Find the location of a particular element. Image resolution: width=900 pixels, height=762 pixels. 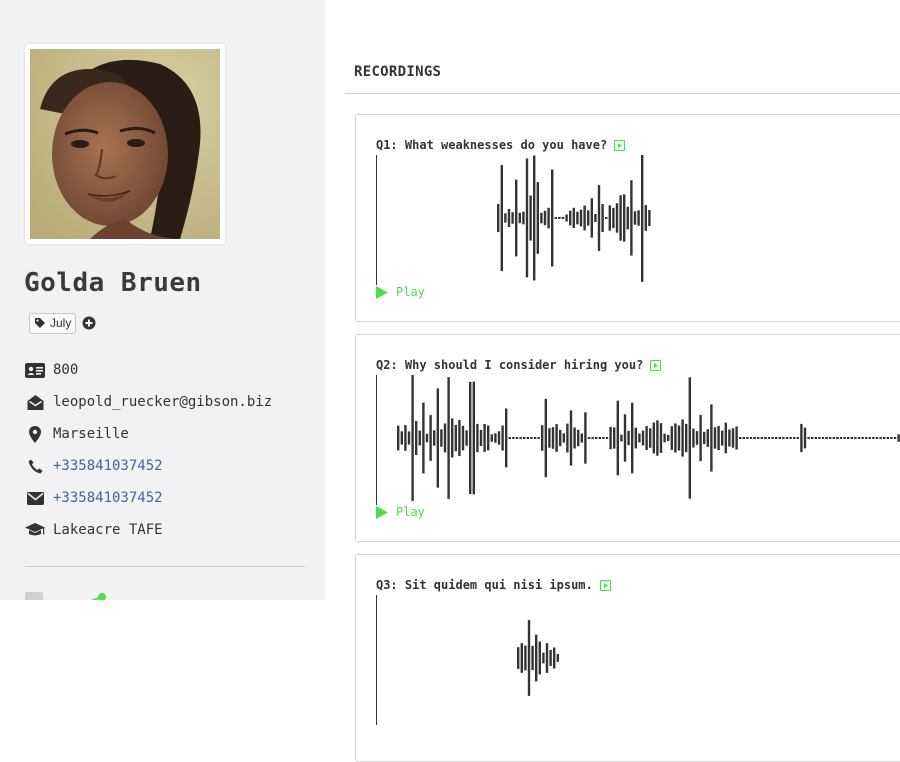

info-email: leopold_ruecker@gibson.biz is located at coordinates (170, 402).